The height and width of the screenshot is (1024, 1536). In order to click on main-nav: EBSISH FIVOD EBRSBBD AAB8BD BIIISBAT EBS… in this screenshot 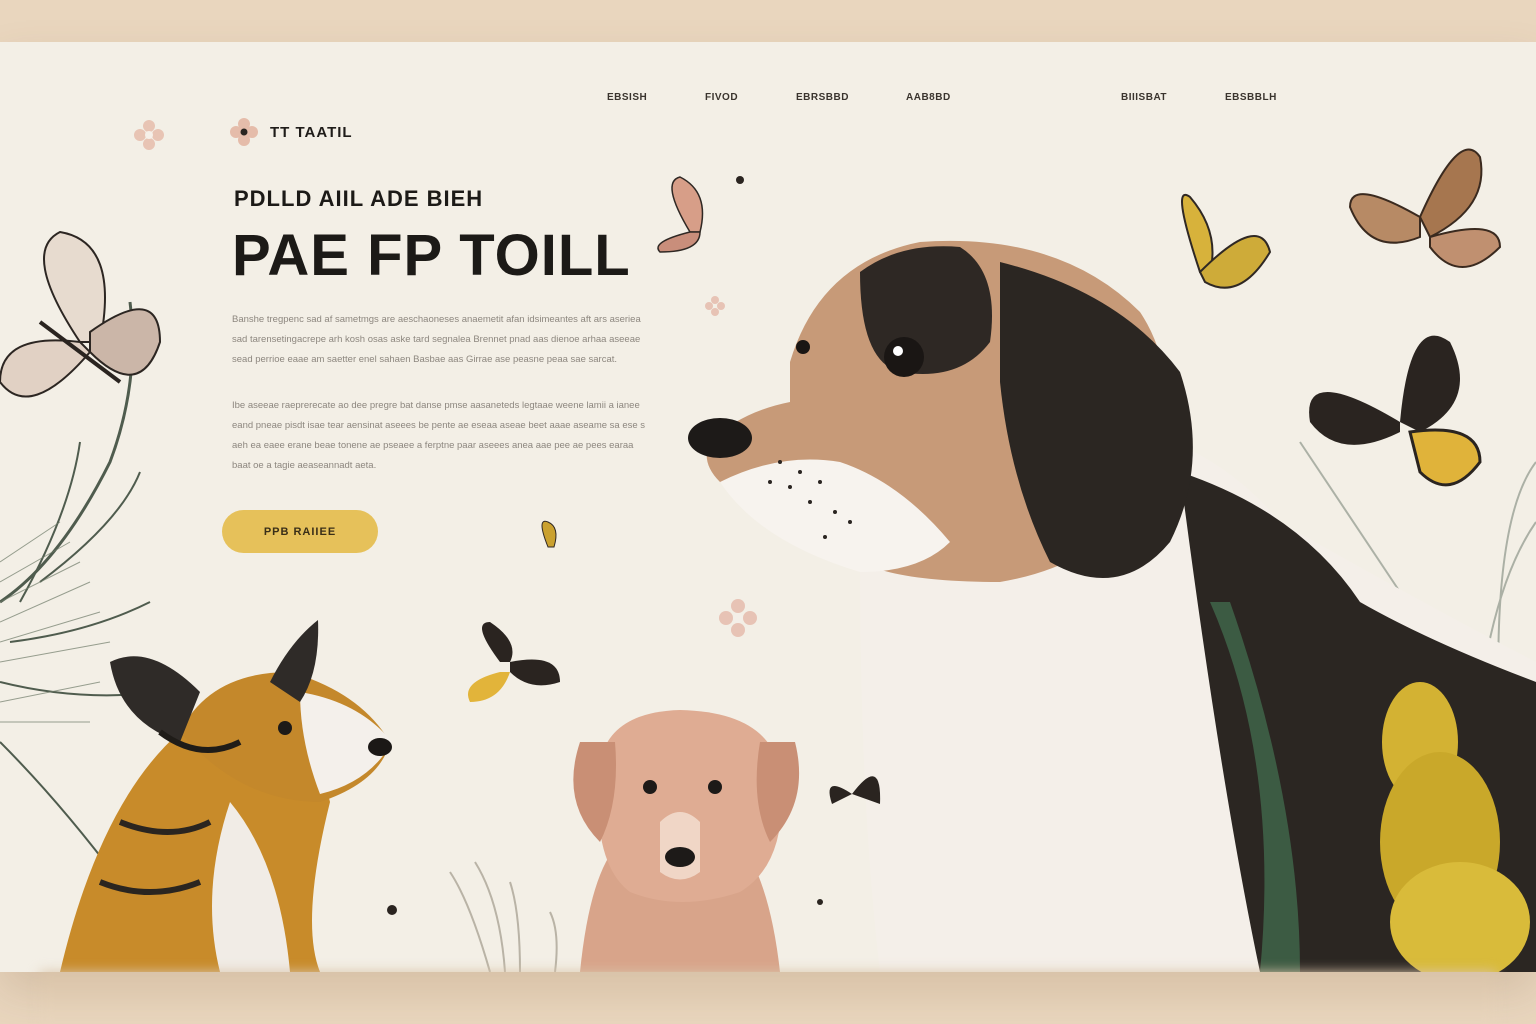, I will do `click(768, 98)`.